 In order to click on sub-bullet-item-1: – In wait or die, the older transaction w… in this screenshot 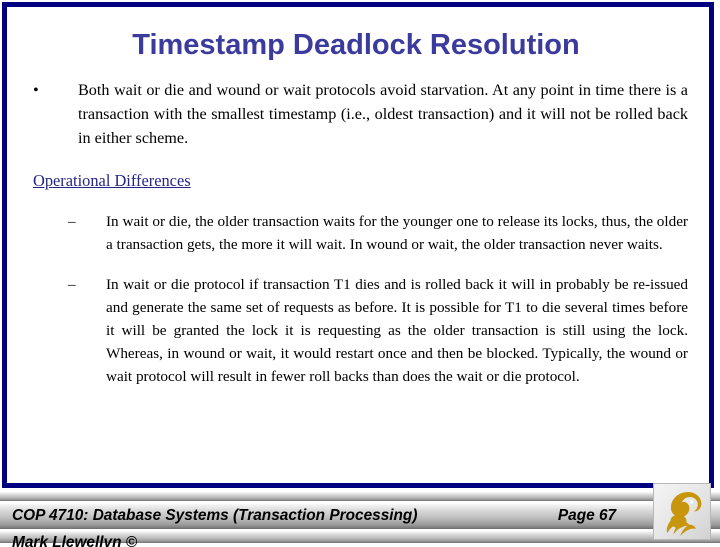, I will do `click(356, 233)`.